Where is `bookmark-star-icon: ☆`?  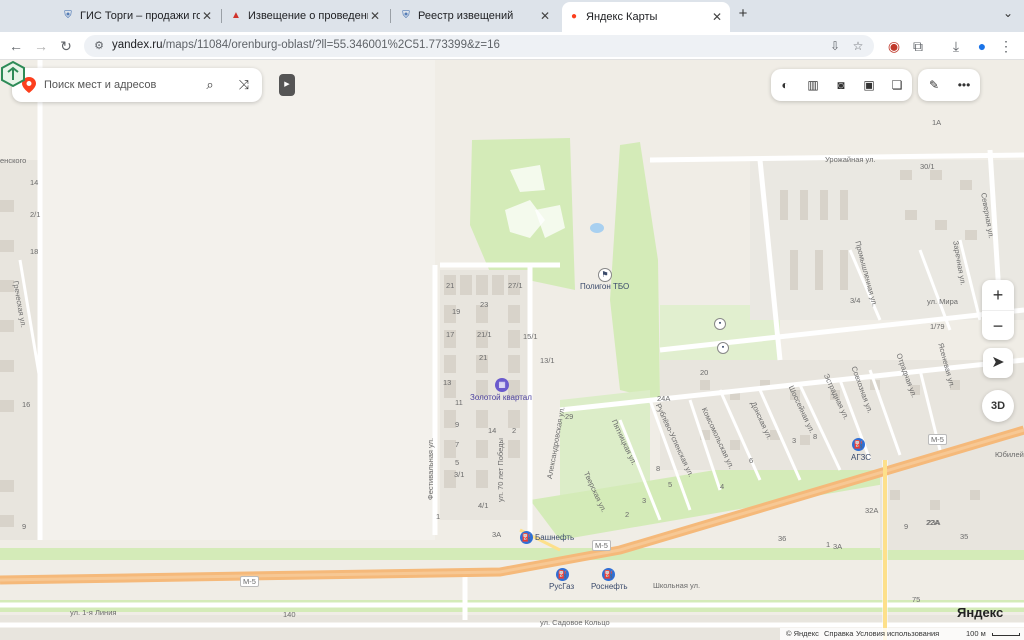 bookmark-star-icon: ☆ is located at coordinates (858, 46).